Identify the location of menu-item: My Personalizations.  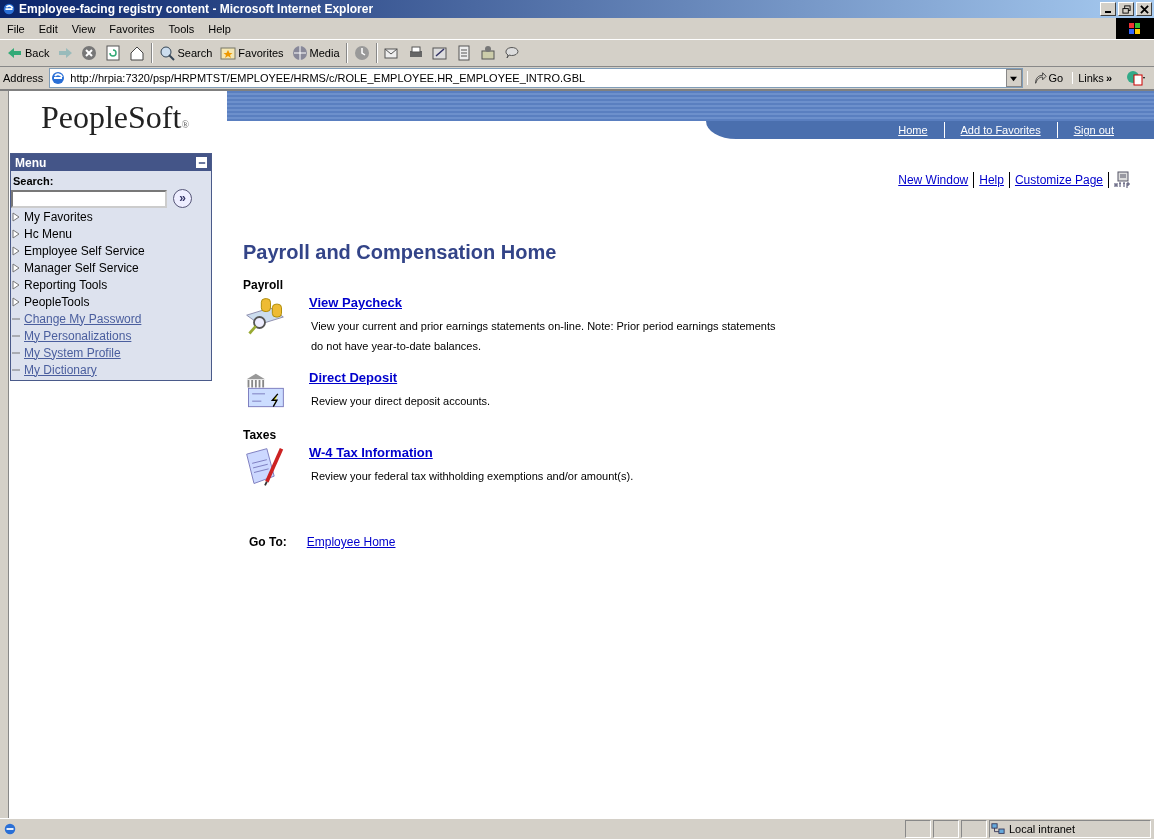
(78, 335).